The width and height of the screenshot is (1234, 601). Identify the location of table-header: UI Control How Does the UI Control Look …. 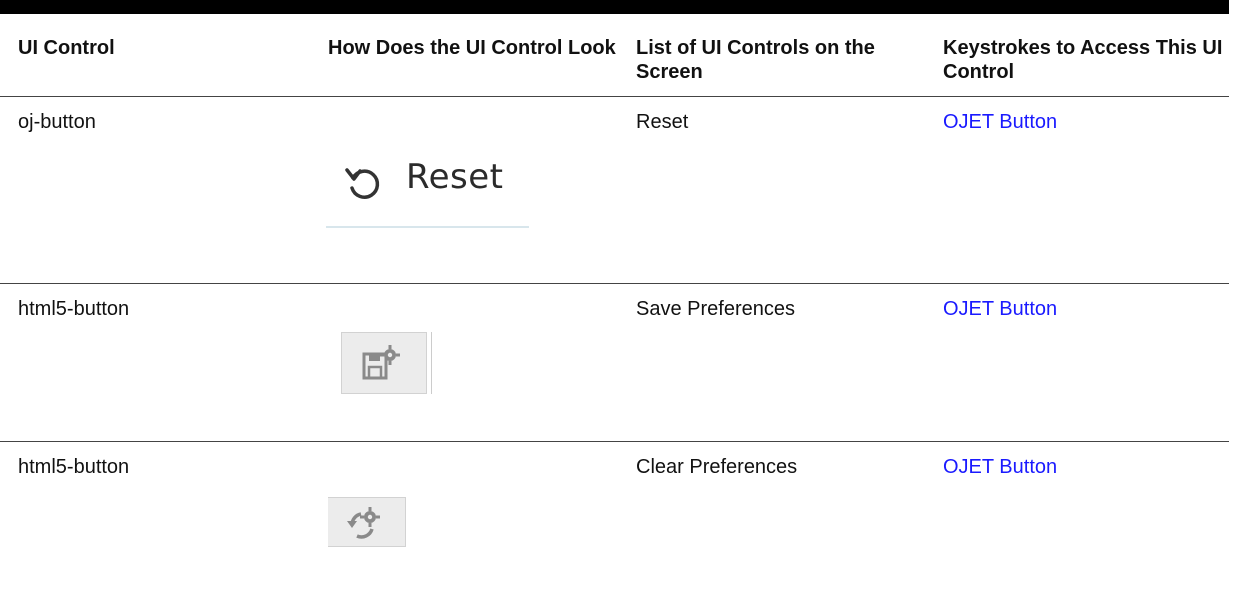
(614, 55).